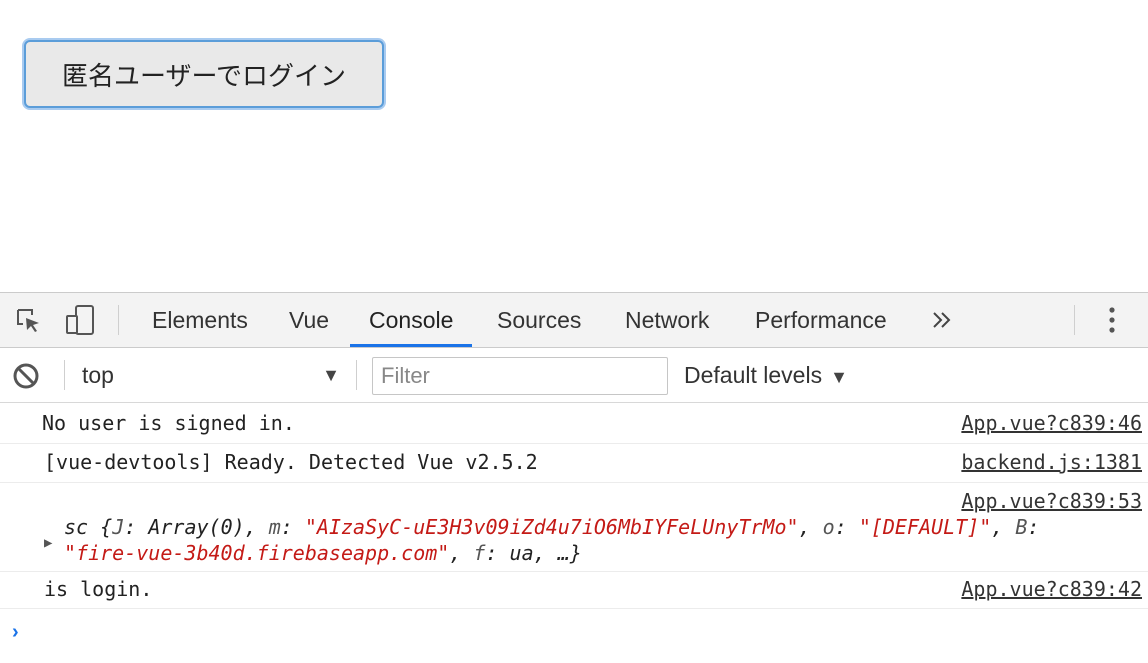  I want to click on message-source-link: backend.js:1381, so click(1051, 462).